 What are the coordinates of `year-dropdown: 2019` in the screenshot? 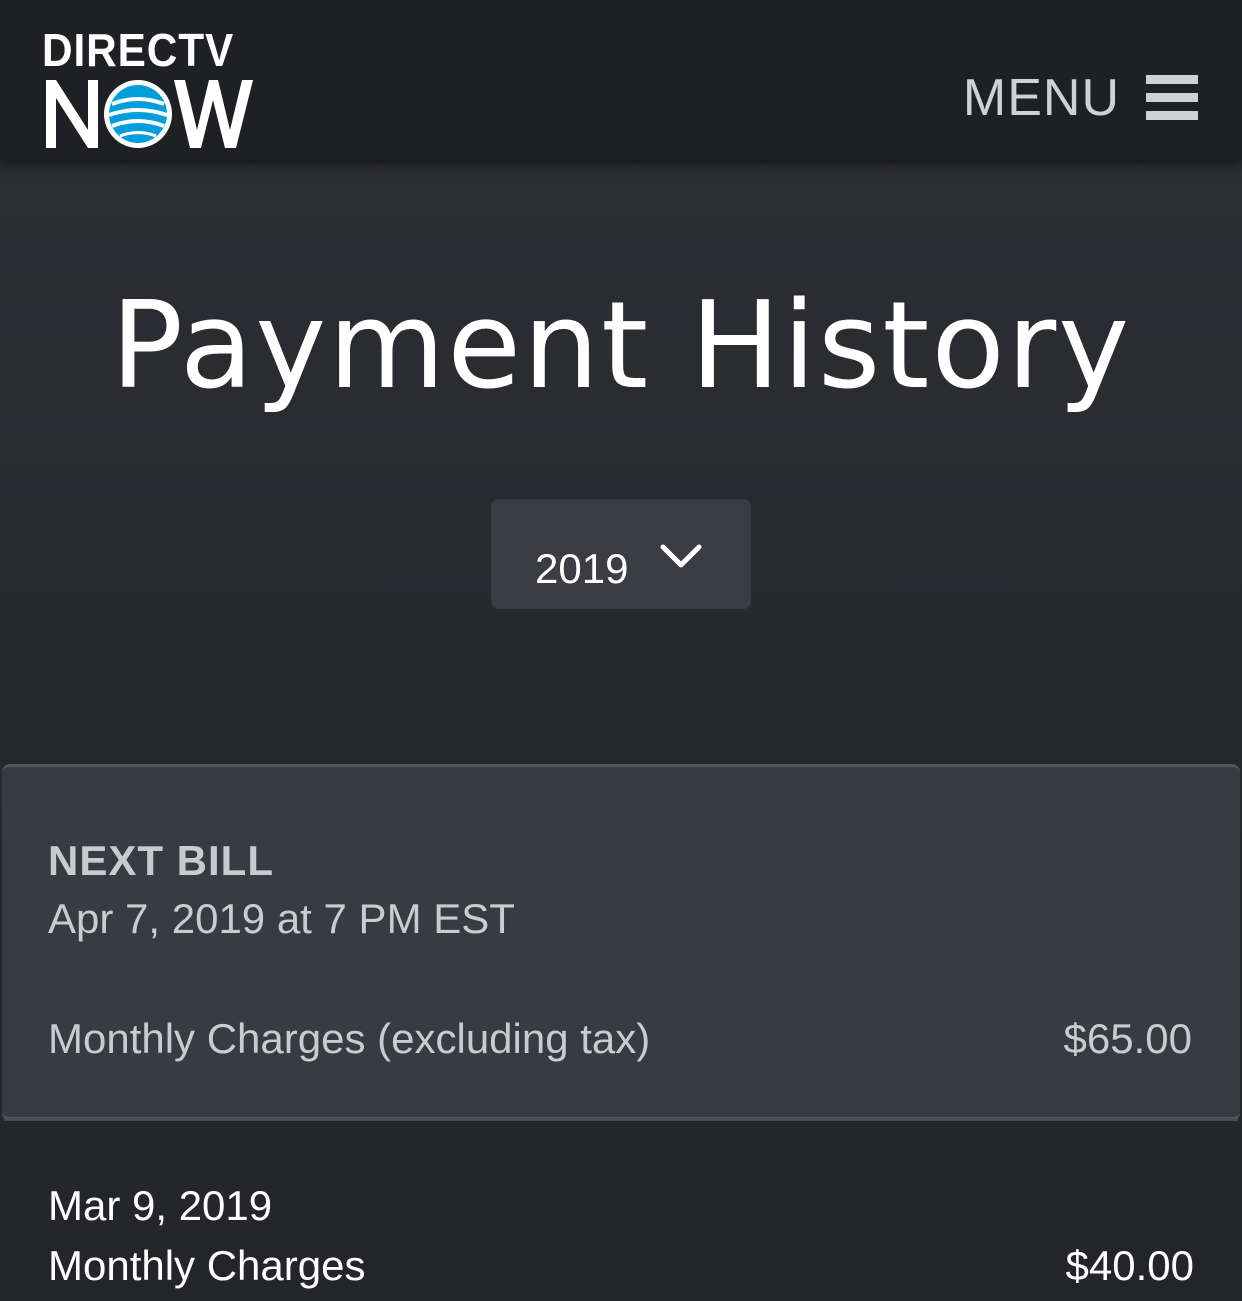 It's located at (621, 554).